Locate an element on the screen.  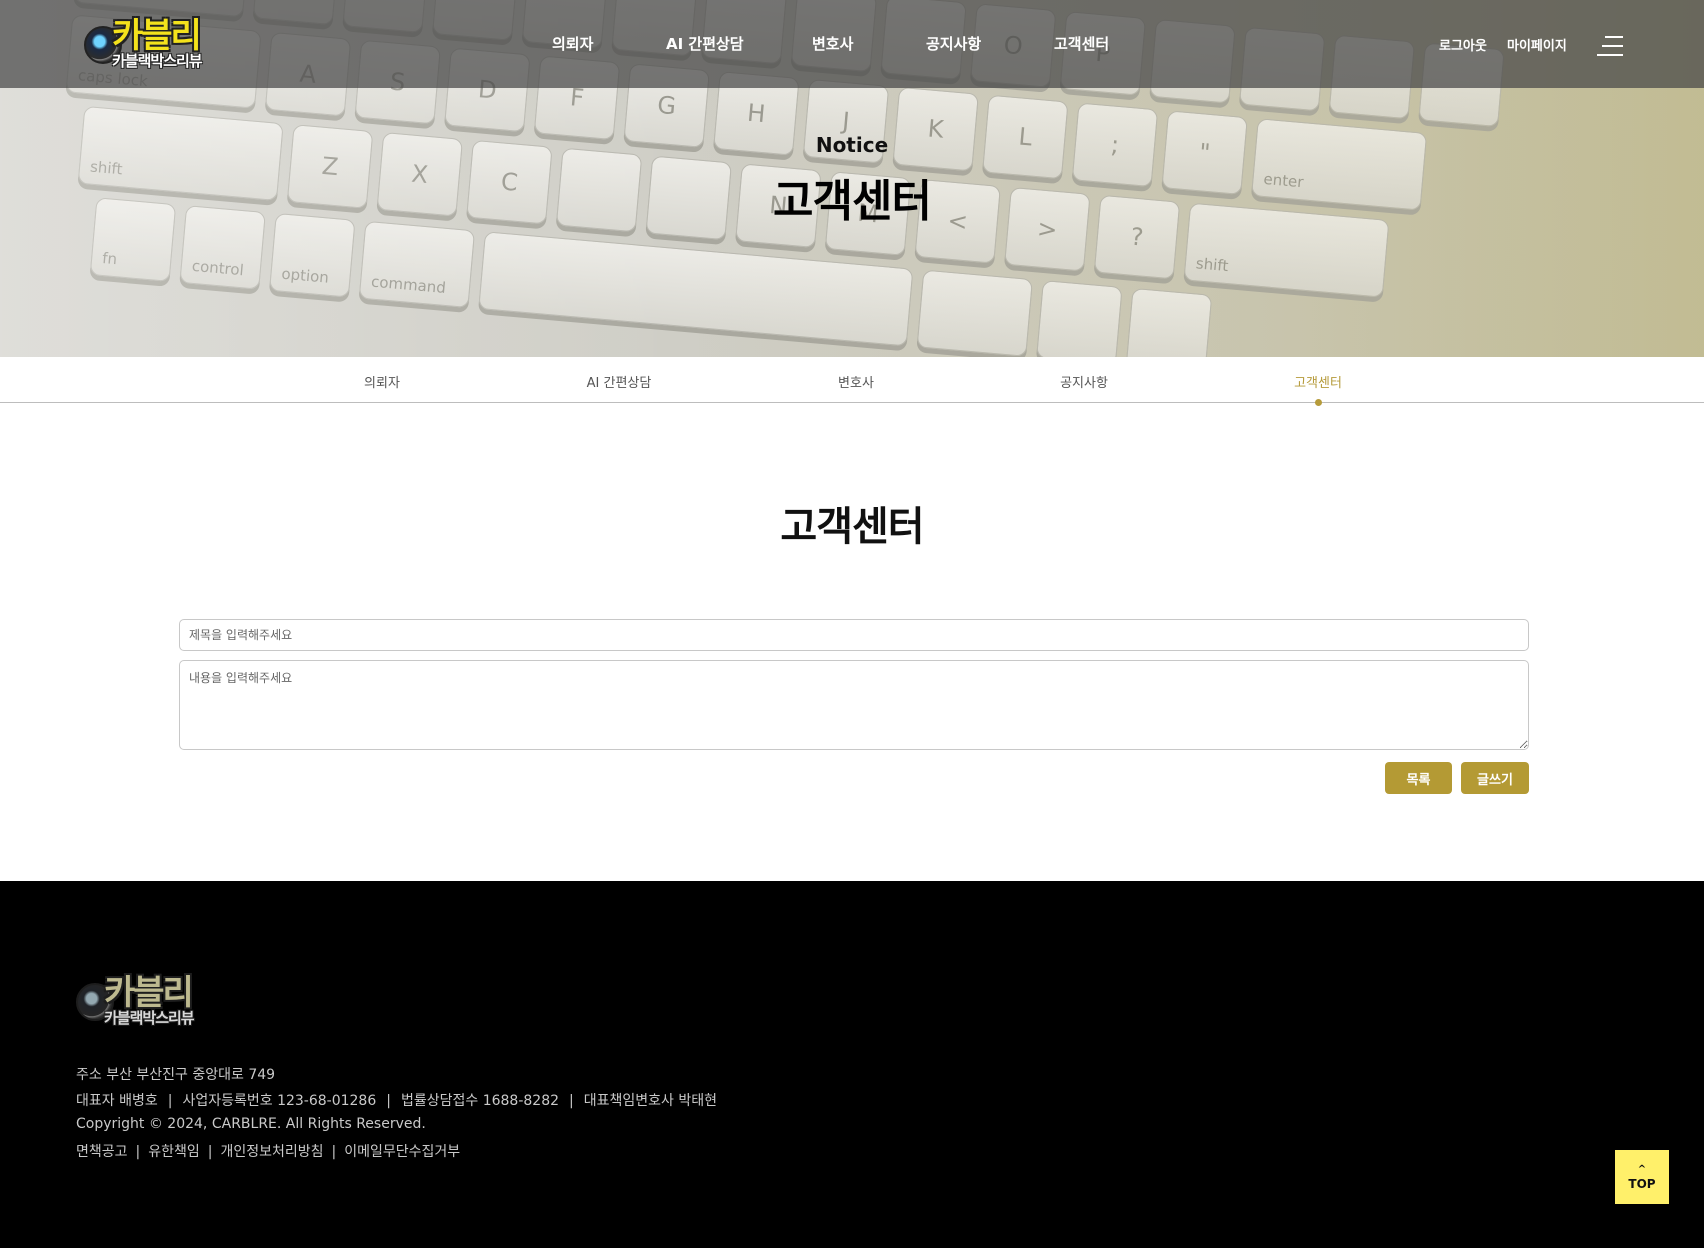
list-button: 목록 is located at coordinates (1418, 778).